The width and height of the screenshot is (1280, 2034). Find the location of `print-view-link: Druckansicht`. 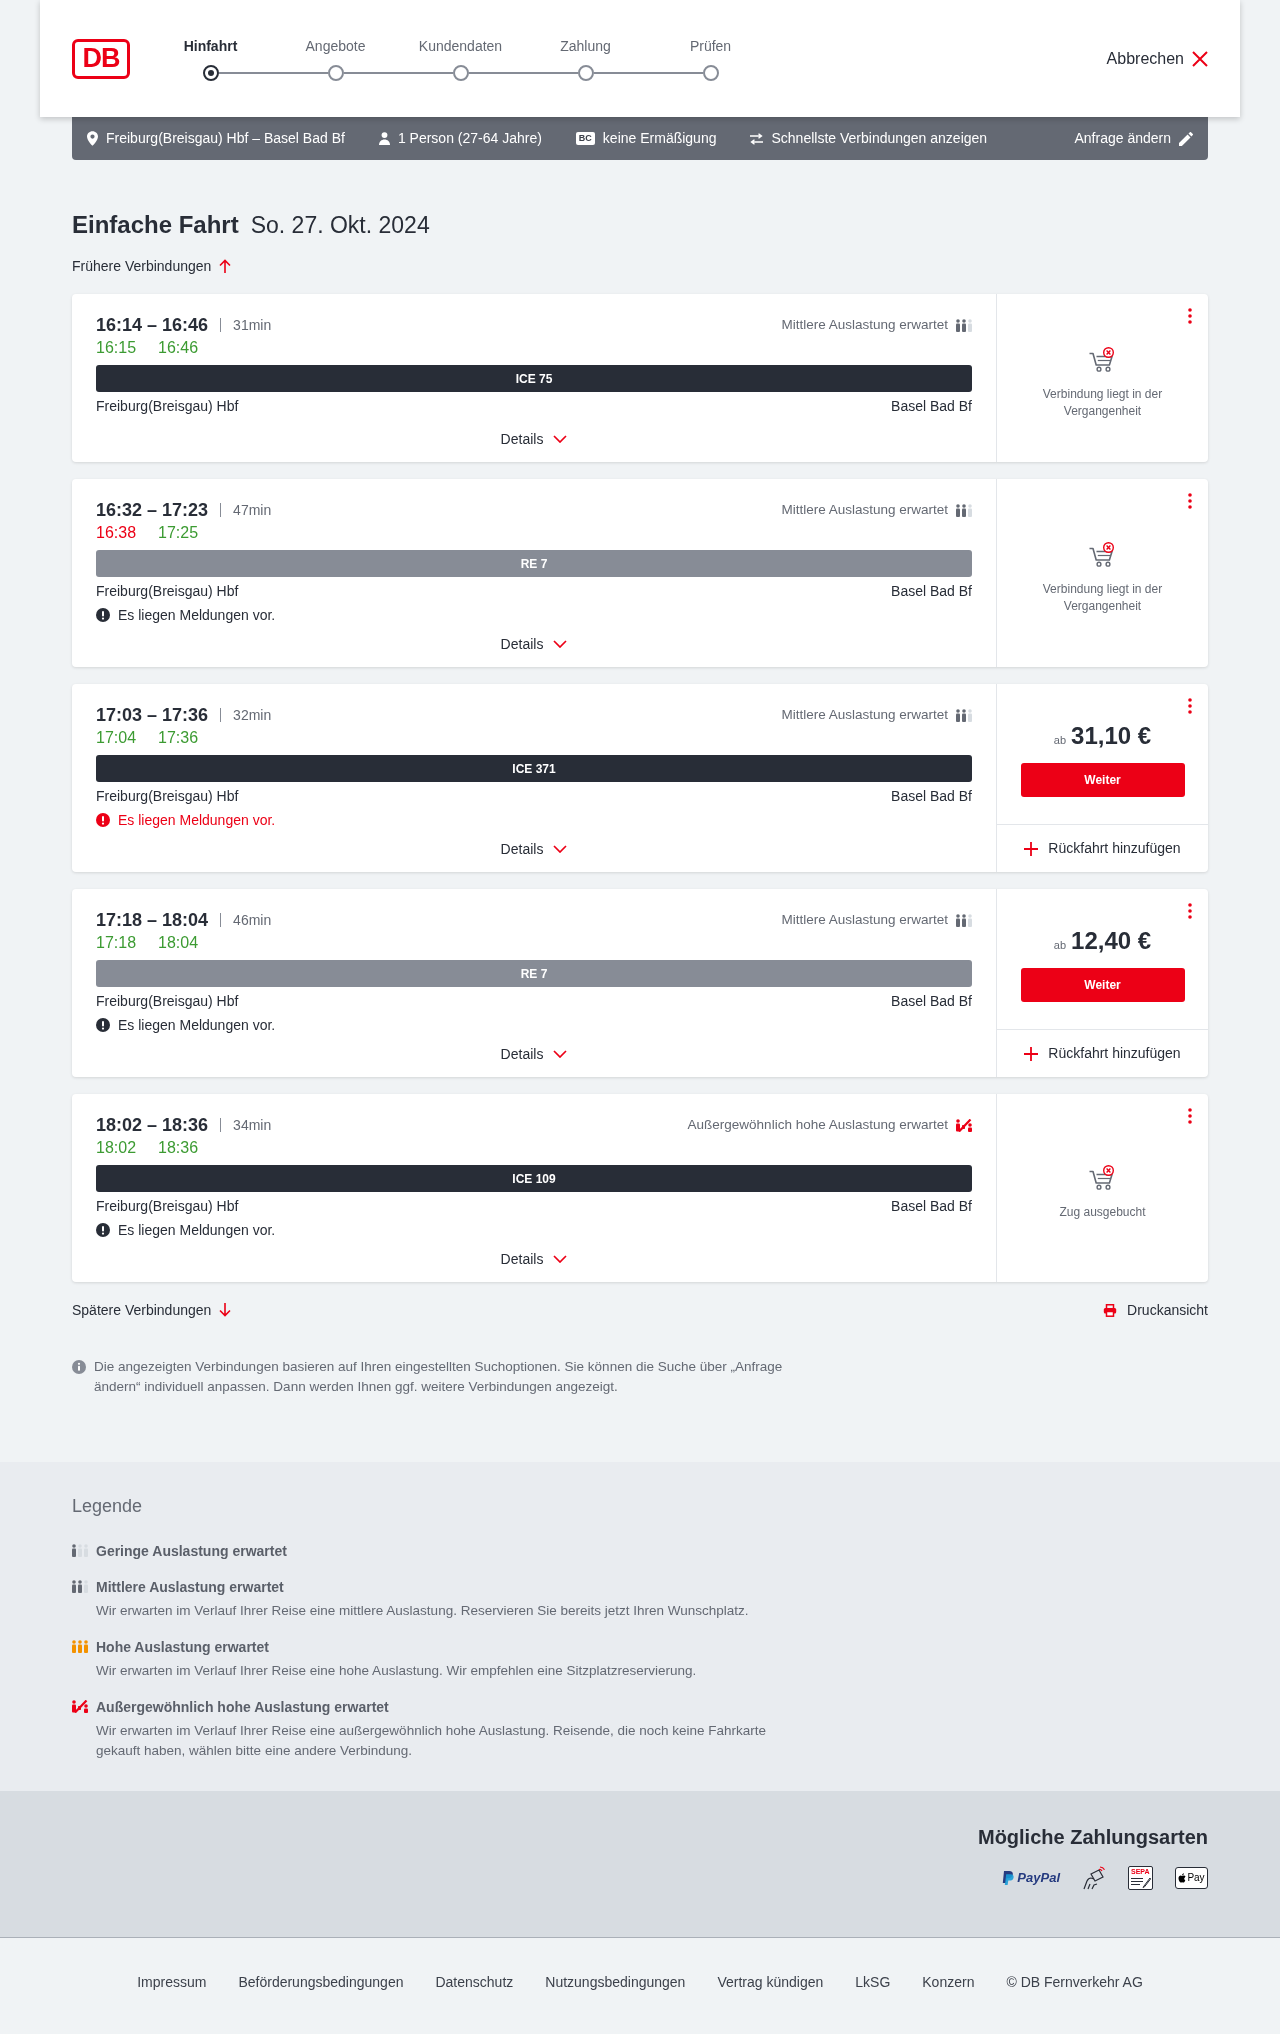

print-view-link: Druckansicht is located at coordinates (1155, 1310).